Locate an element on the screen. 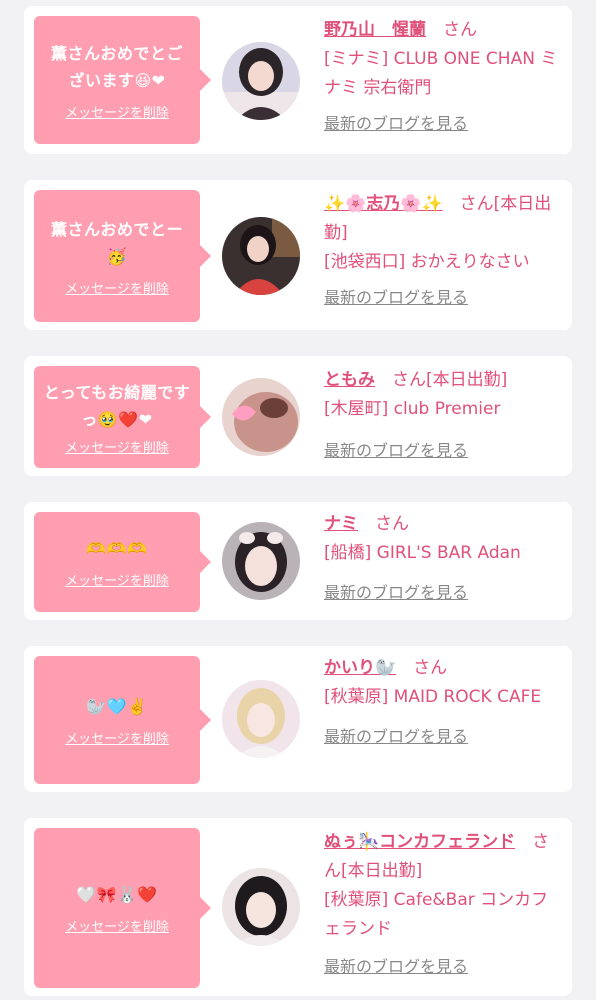 The height and width of the screenshot is (1000, 596). message-bubble: 薫さんおめでとー🥳 メッセージを削除 is located at coordinates (122, 256).